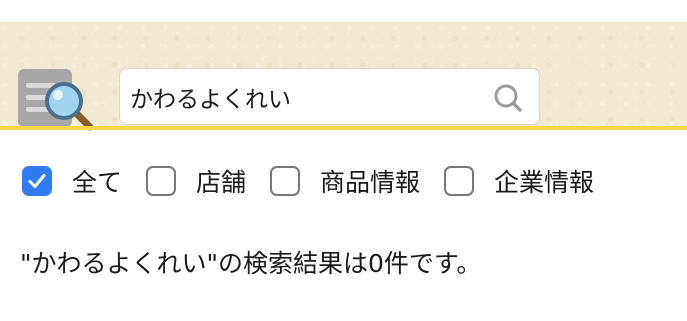 The width and height of the screenshot is (687, 321). Describe the element at coordinates (343, 128) in the screenshot. I see `header-divider` at that location.